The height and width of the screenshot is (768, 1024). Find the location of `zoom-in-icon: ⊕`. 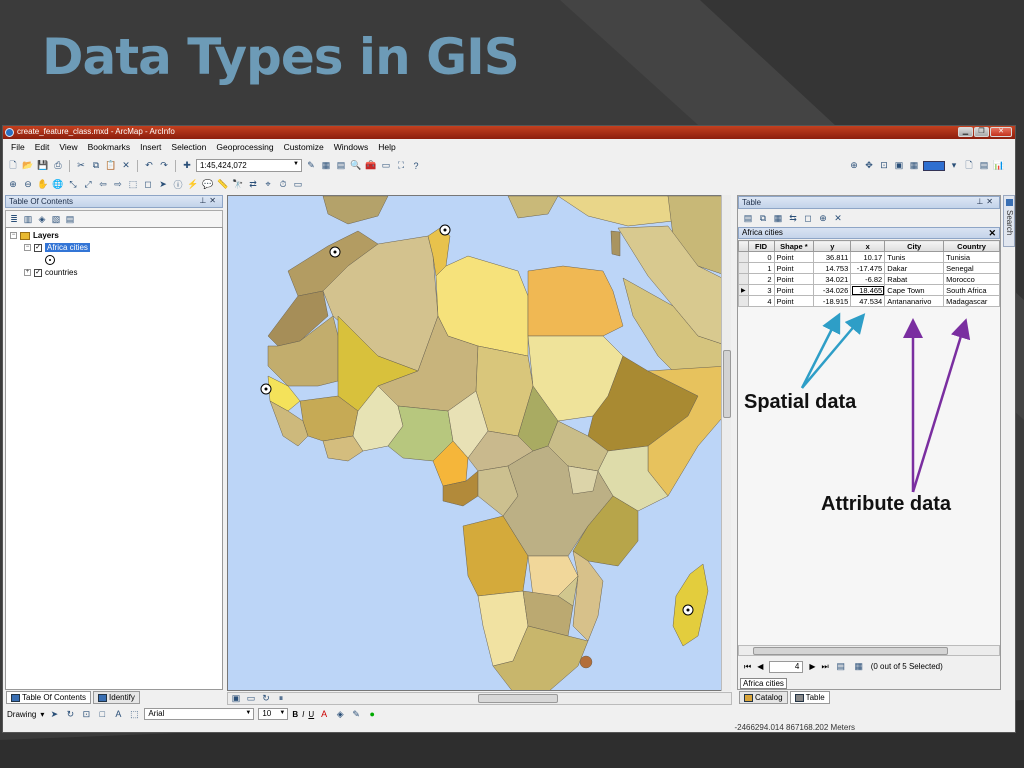

zoom-in-icon: ⊕ is located at coordinates (13, 185).